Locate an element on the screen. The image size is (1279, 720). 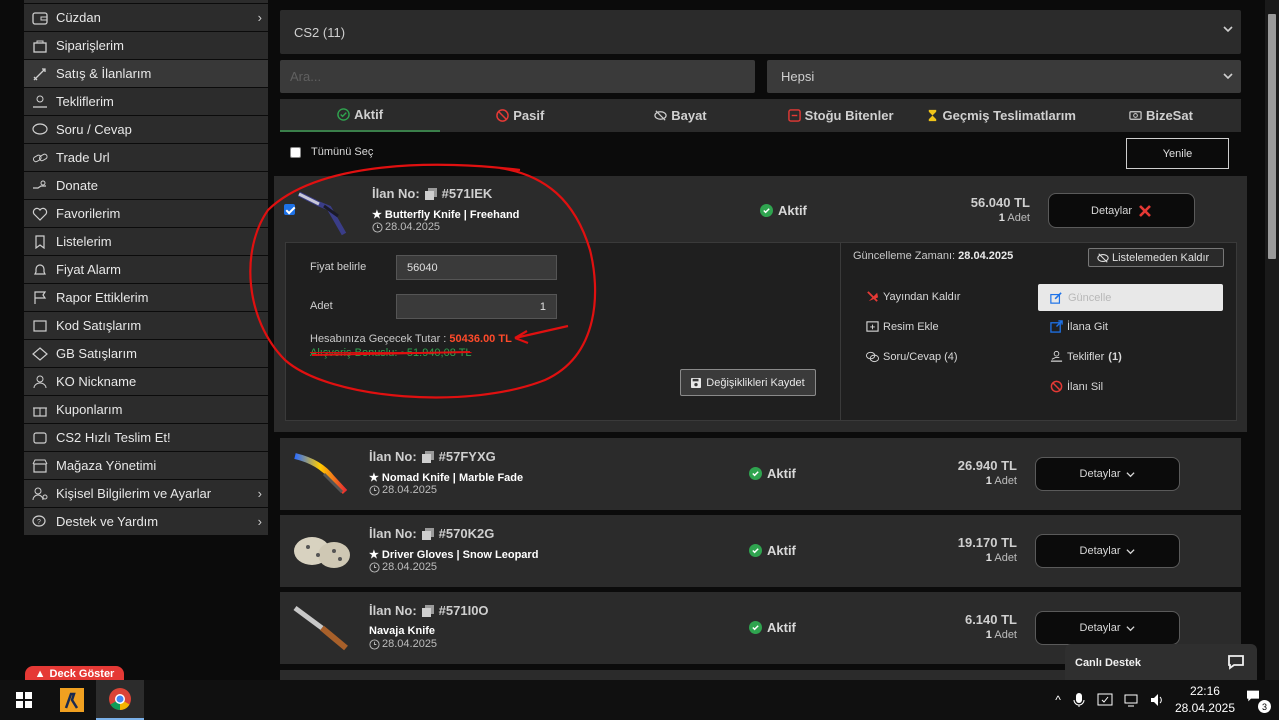
sidebar-item-price-alarm: Fiyat Alarm is located at coordinates (146, 270).